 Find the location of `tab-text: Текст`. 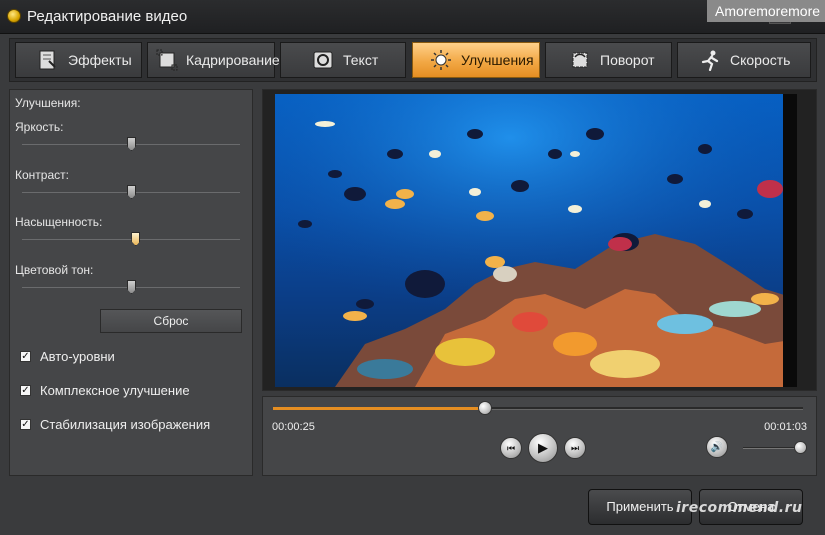

tab-text: Текст is located at coordinates (343, 60).